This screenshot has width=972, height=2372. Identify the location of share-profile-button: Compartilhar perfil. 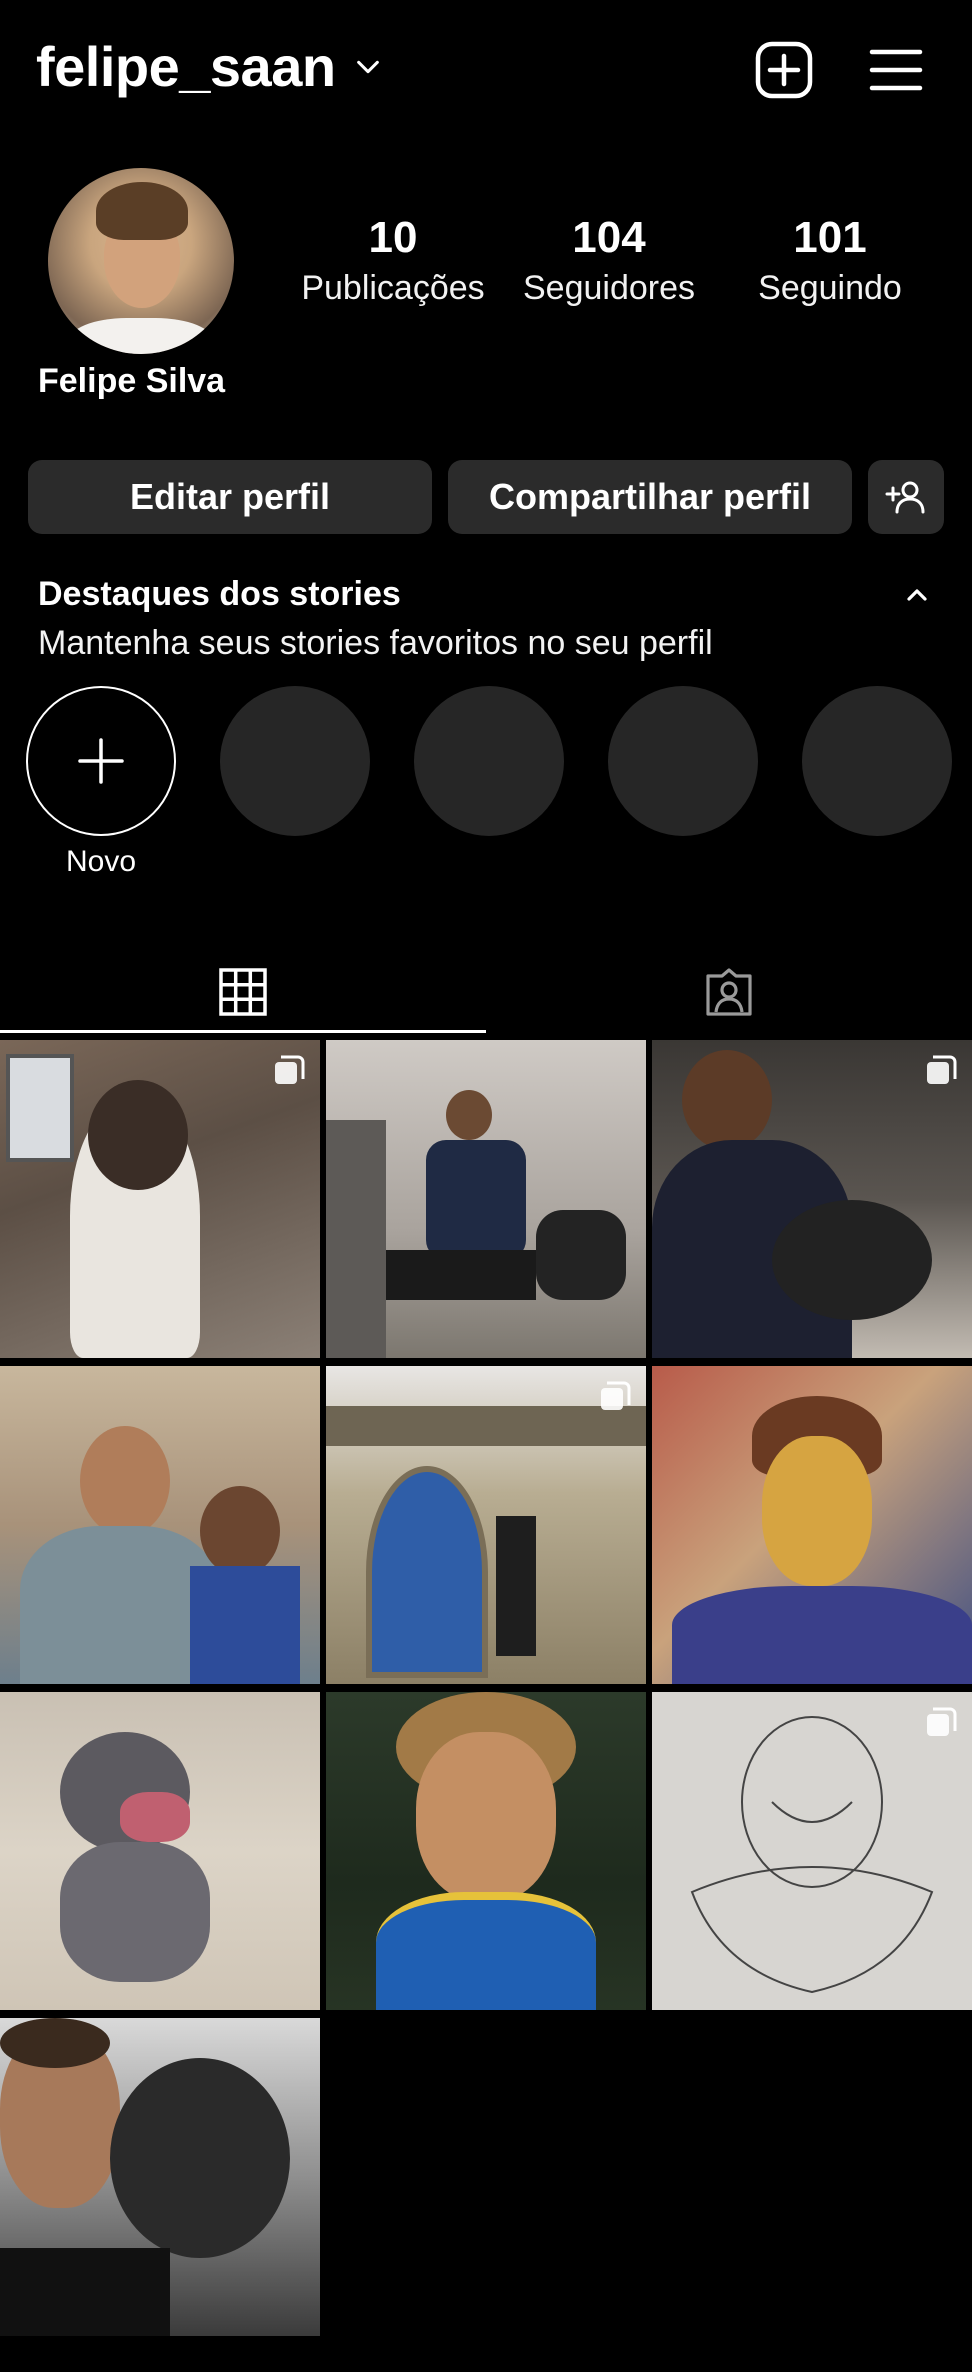
(650, 497).